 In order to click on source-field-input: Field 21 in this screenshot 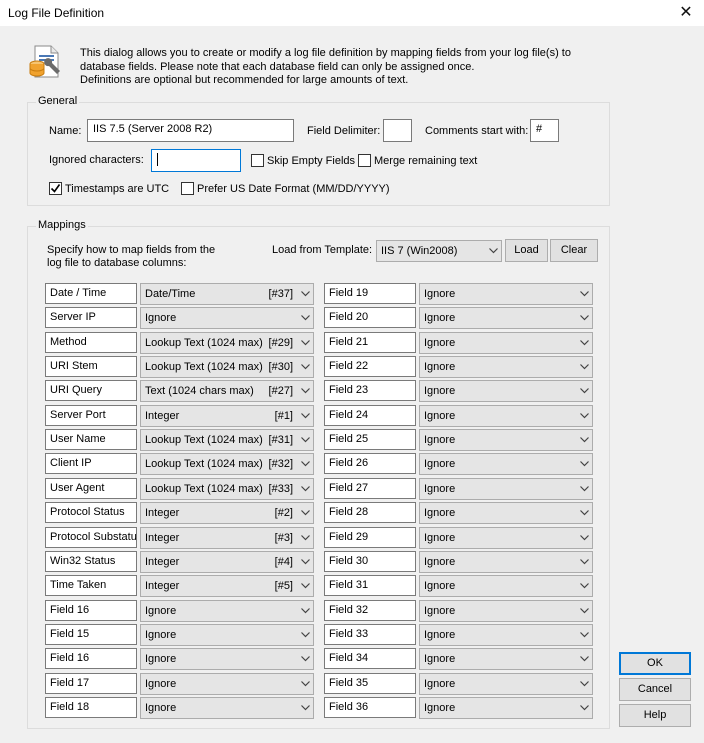, I will do `click(370, 342)`.